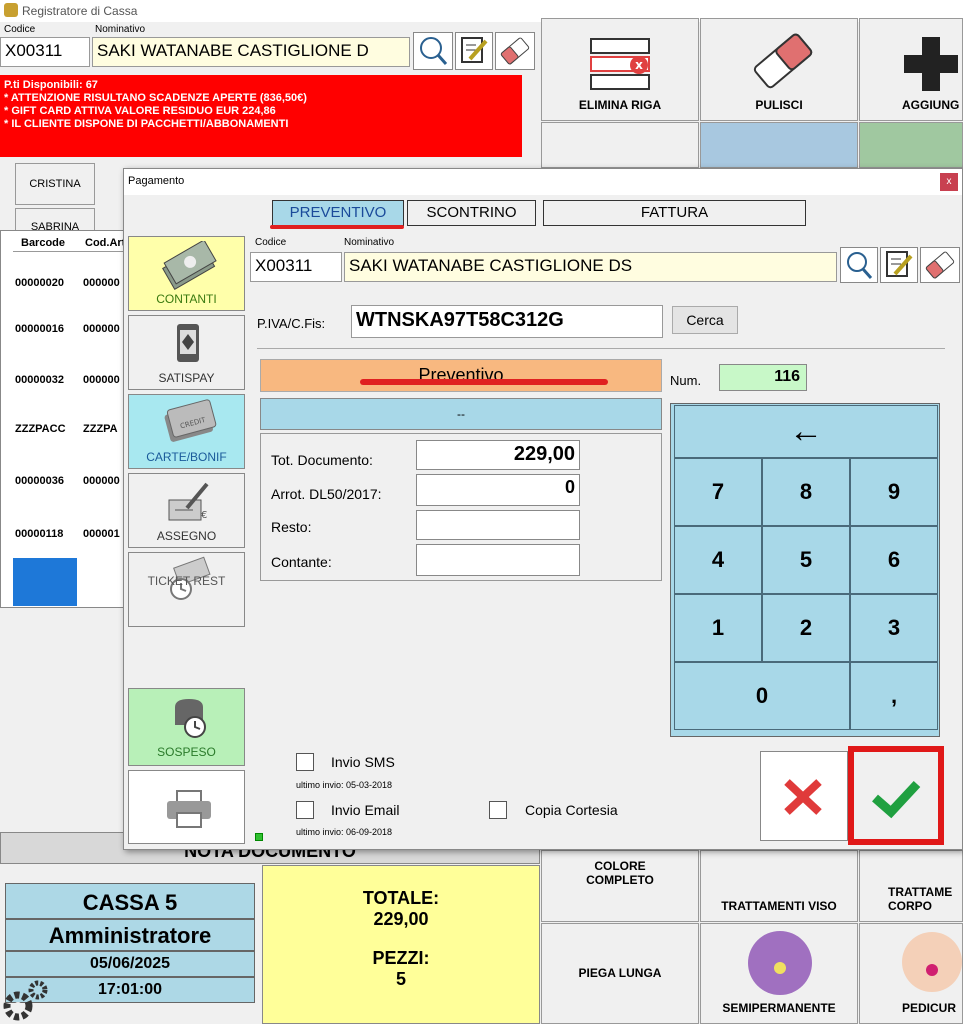 The width and height of the screenshot is (963, 1024). I want to click on pay-sospeso-button: SOSPESO, so click(186, 727).